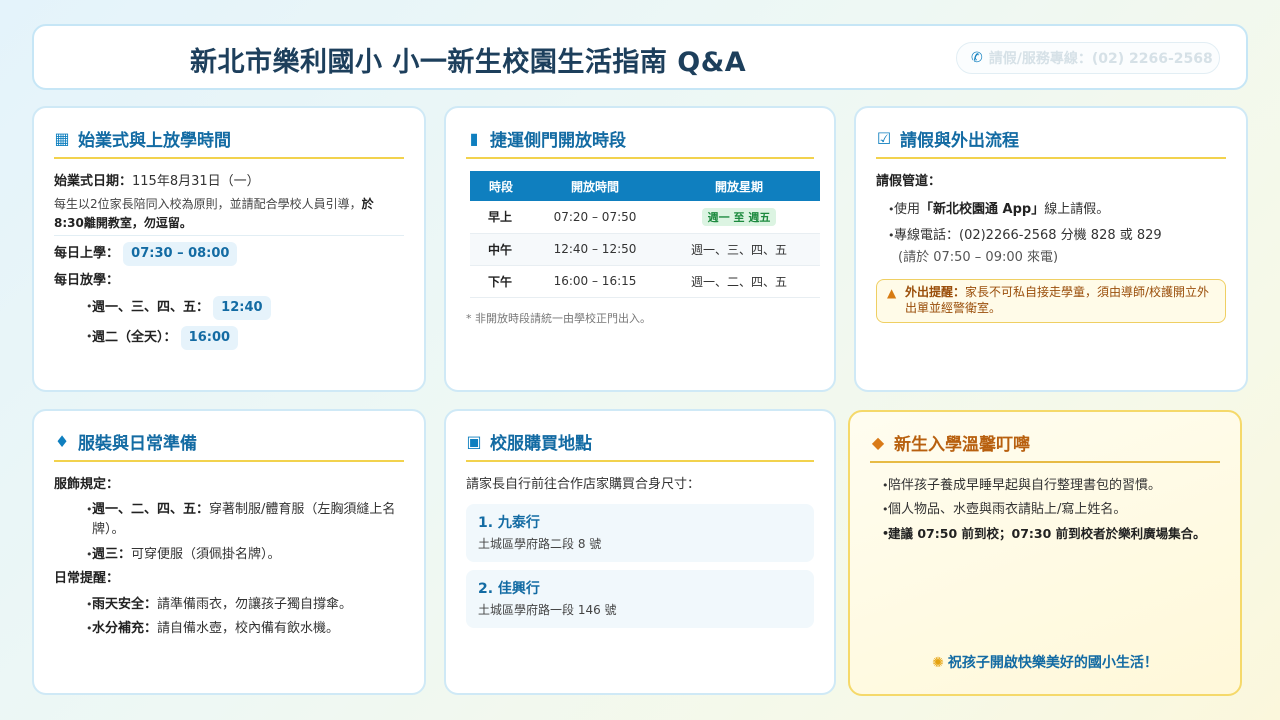 Image resolution: width=1280 pixels, height=720 pixels. Describe the element at coordinates (978, 257) in the screenshot. I see `leave-phone-hours: (請於 07:50 – 09:00 來電)` at that location.